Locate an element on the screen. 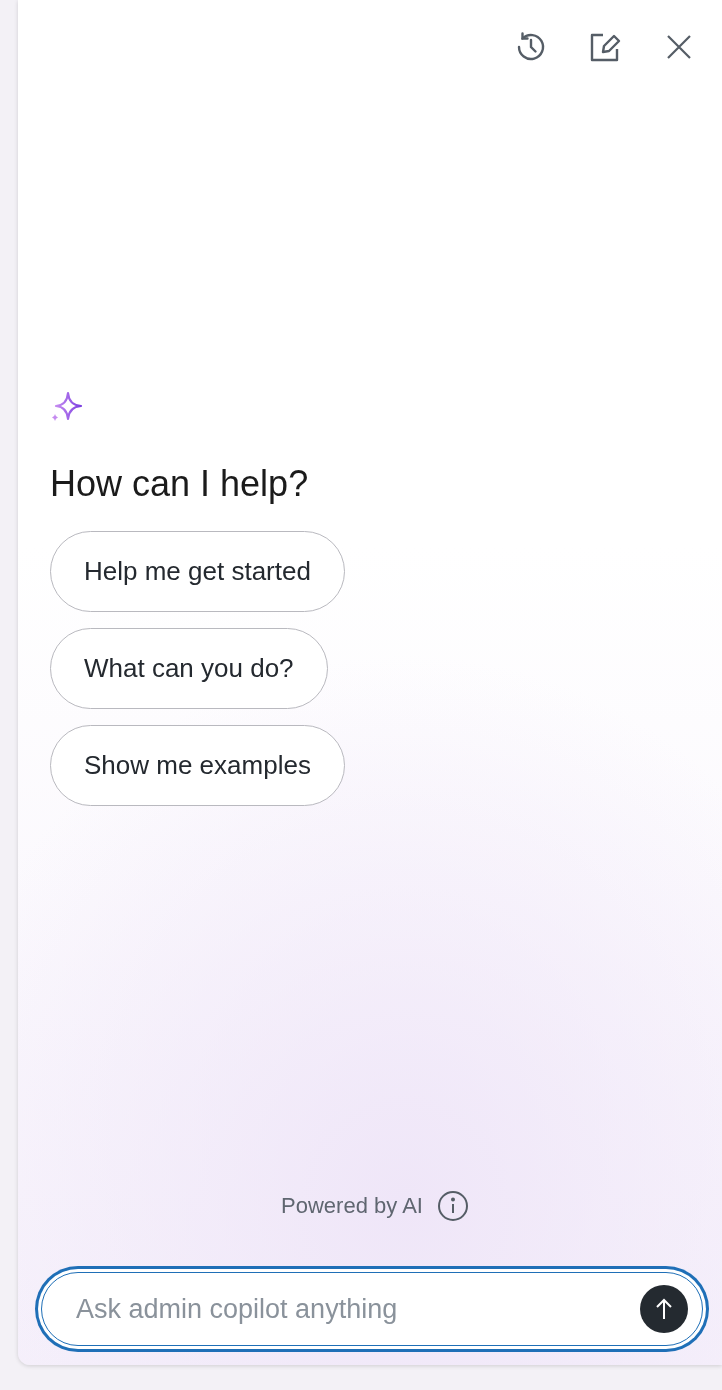 This screenshot has width=722, height=1390. info-icon is located at coordinates (452, 1205).